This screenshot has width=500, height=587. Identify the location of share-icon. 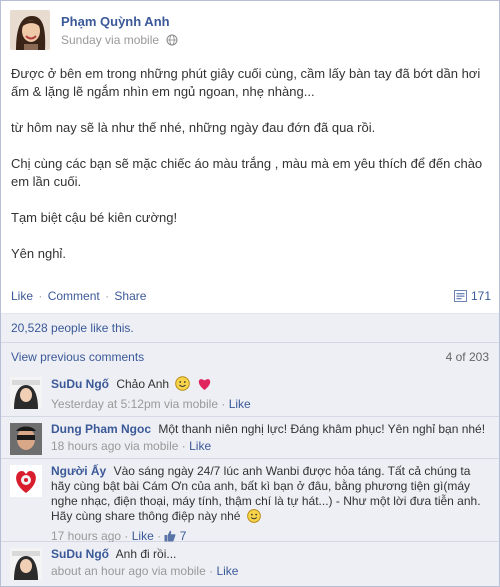
(460, 296).